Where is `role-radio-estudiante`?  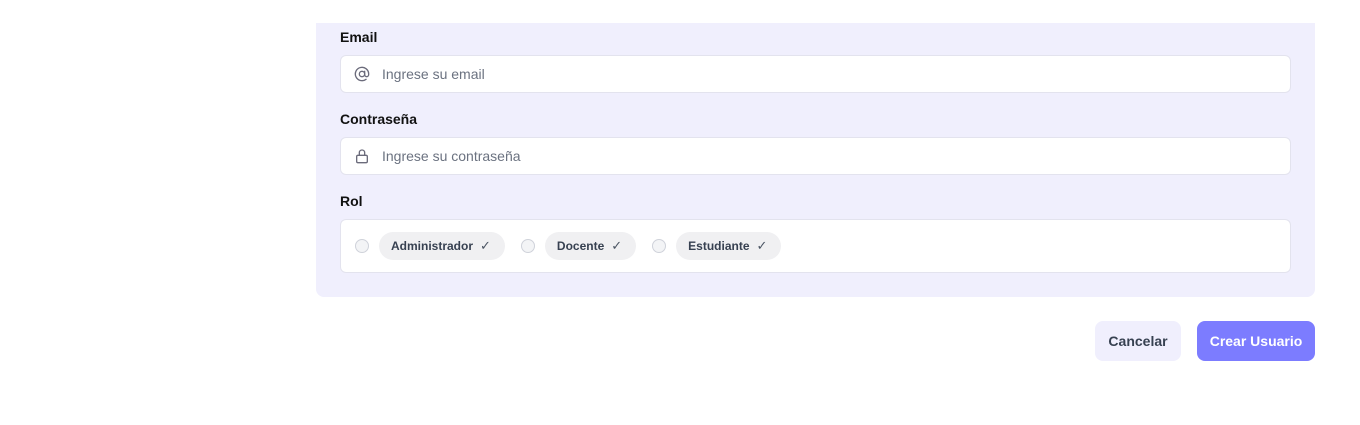 role-radio-estudiante is located at coordinates (659, 246).